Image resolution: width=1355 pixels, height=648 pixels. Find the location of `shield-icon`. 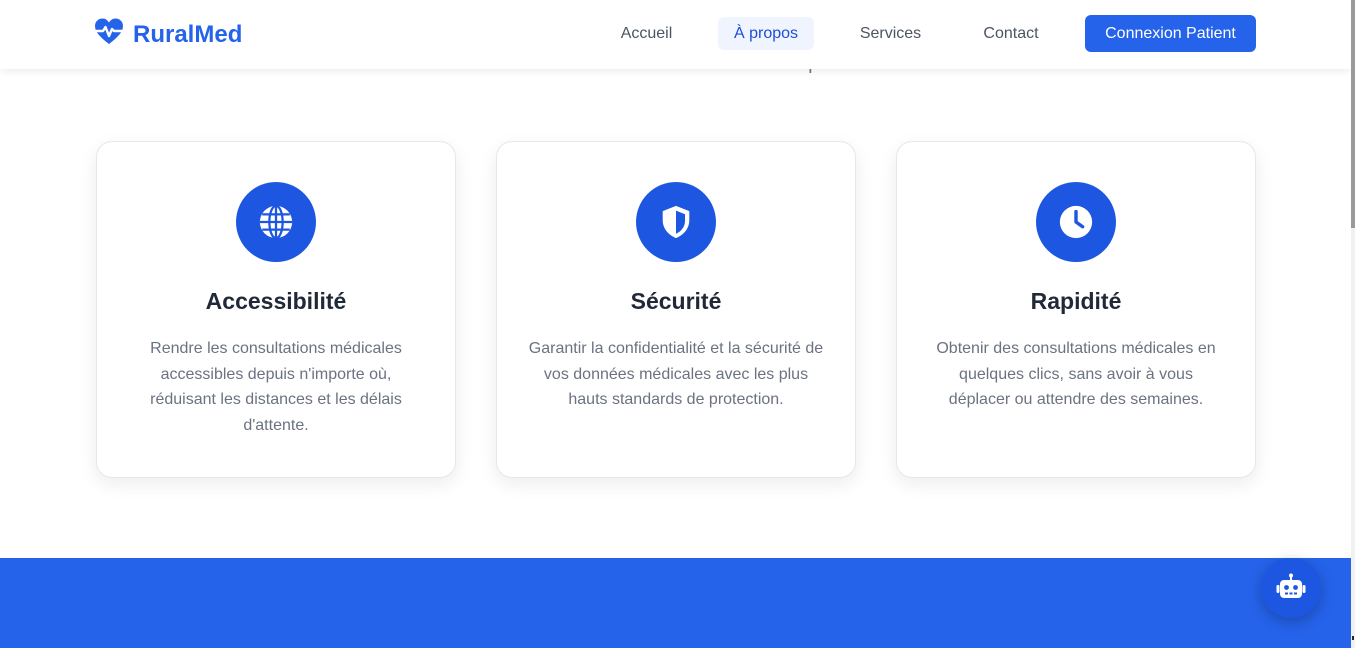

shield-icon is located at coordinates (676, 222).